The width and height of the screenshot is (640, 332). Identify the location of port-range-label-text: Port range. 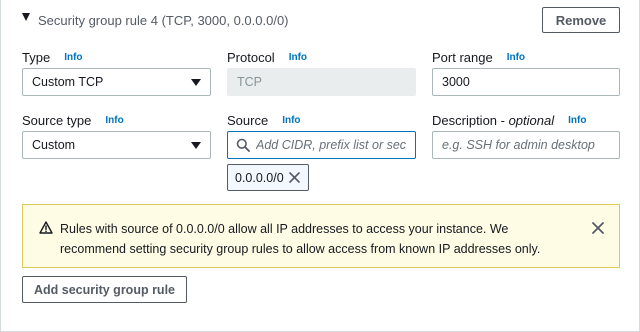
(462, 57).